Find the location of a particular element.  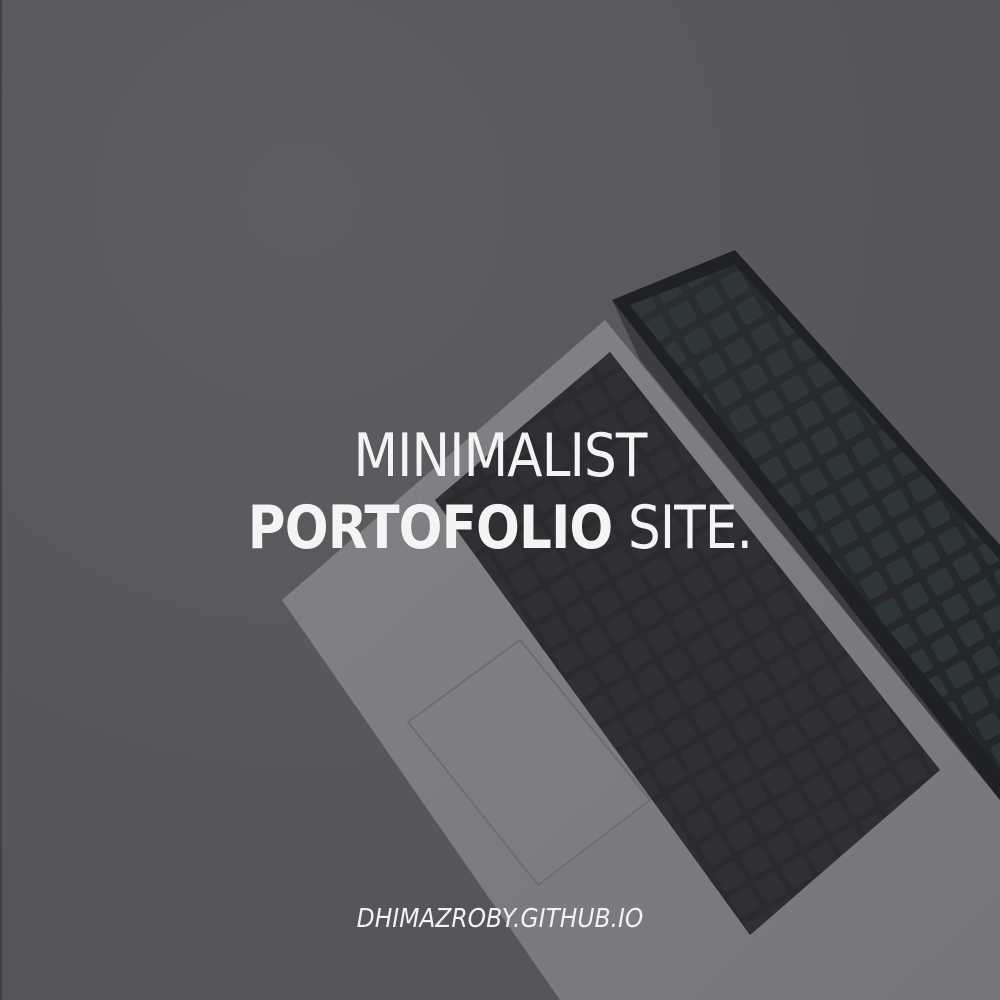

headline-rest: SITE. is located at coordinates (682, 528).